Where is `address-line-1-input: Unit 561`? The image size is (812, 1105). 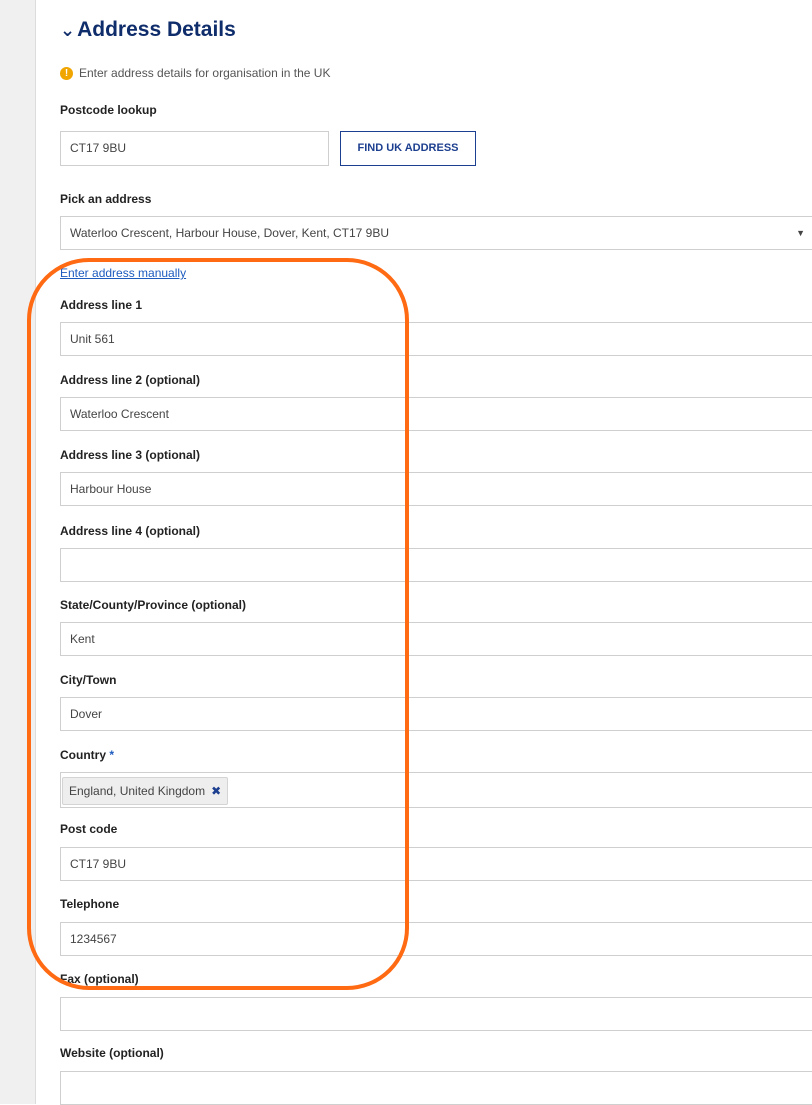 address-line-1-input: Unit 561 is located at coordinates (436, 339).